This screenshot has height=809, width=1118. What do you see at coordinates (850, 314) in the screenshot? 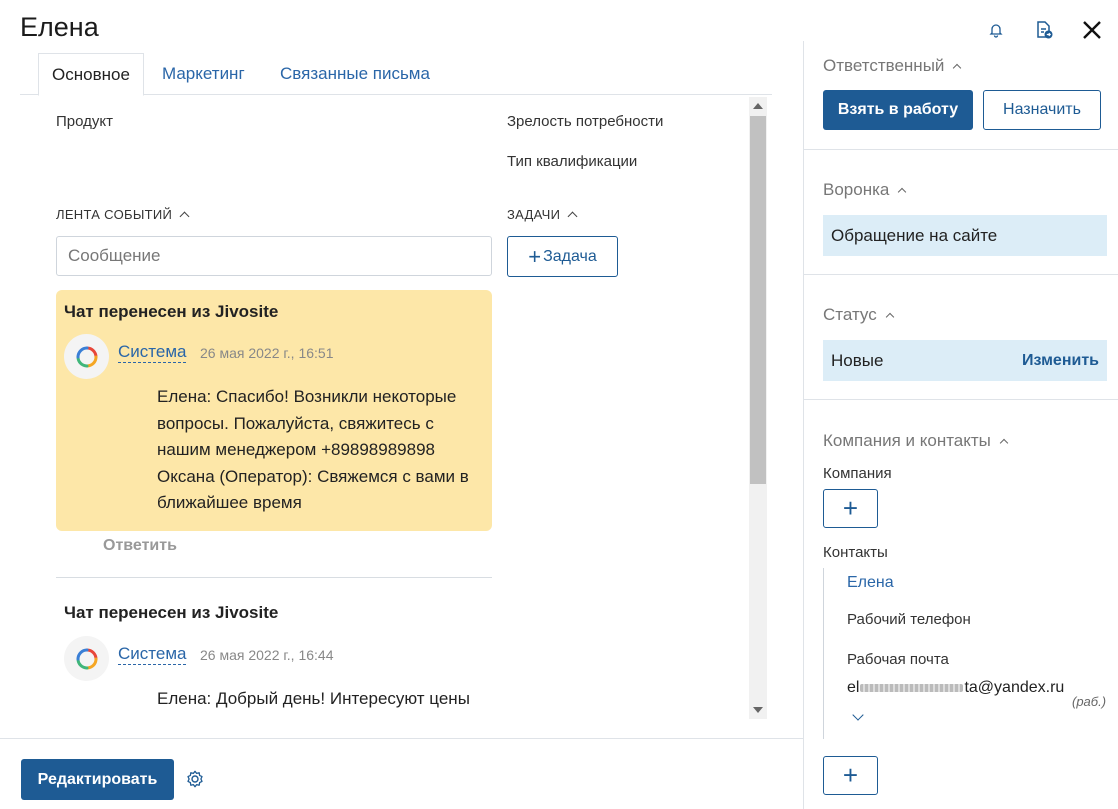
I see `status-title: Статус` at bounding box center [850, 314].